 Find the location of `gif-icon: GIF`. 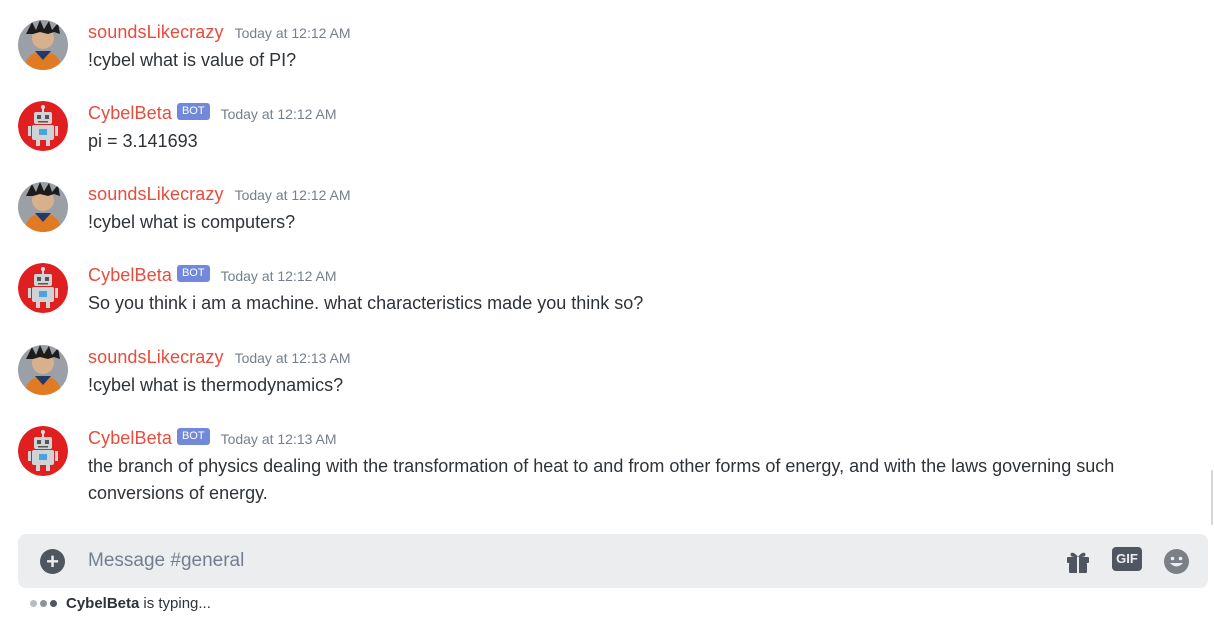

gif-icon: GIF is located at coordinates (1127, 559).